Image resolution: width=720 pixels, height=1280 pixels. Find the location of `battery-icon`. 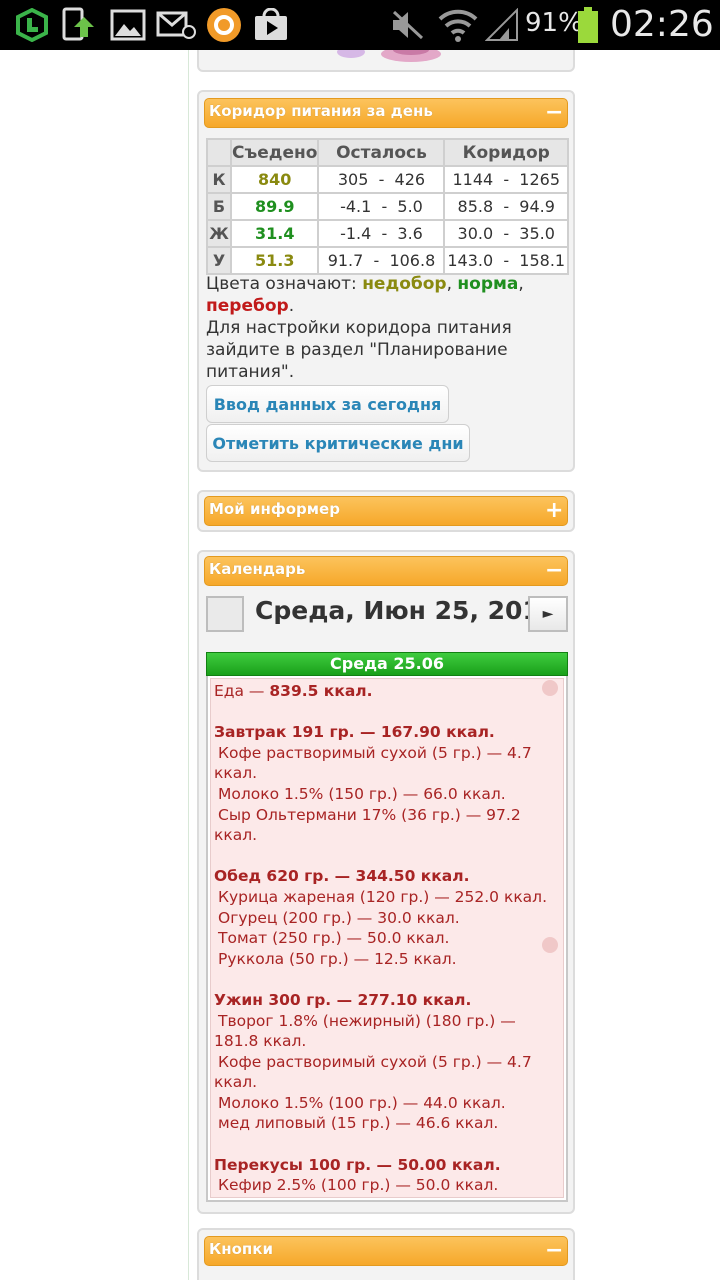

battery-icon is located at coordinates (588, 25).